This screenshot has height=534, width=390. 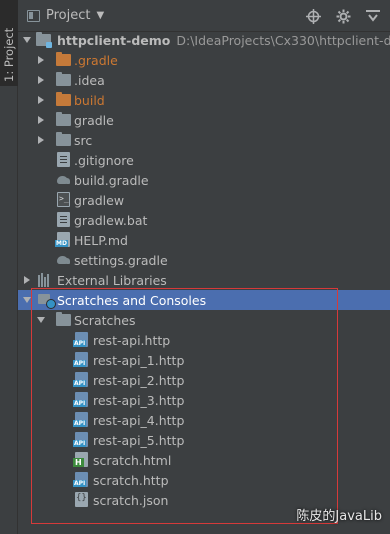 What do you see at coordinates (204, 380) in the screenshot?
I see `tree-row-scratch-file: API rest-api_2.http` at bounding box center [204, 380].